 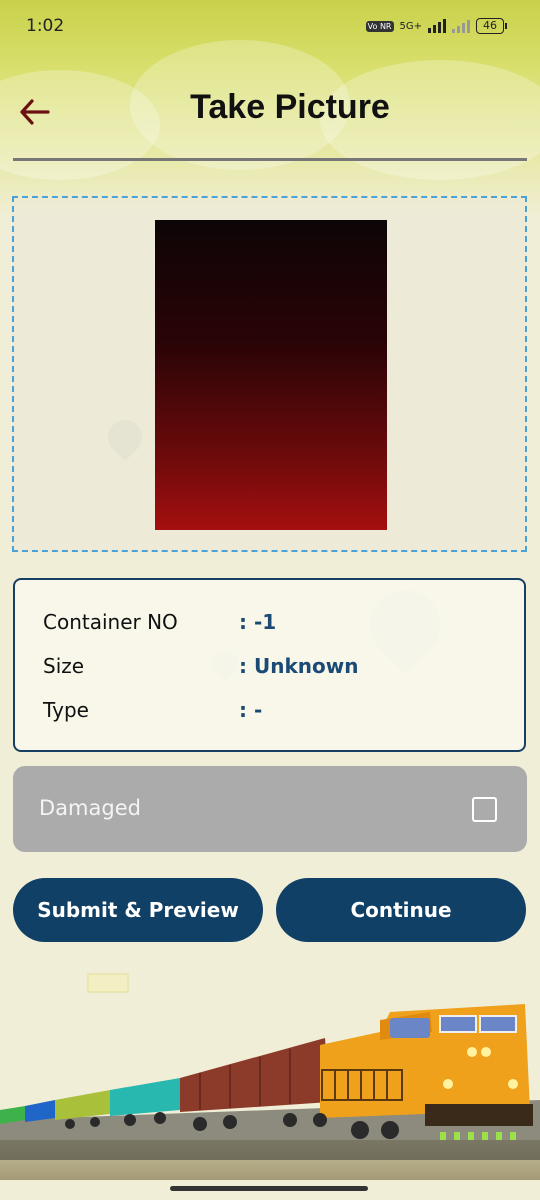 What do you see at coordinates (66, 710) in the screenshot?
I see `info-label-type: Type` at bounding box center [66, 710].